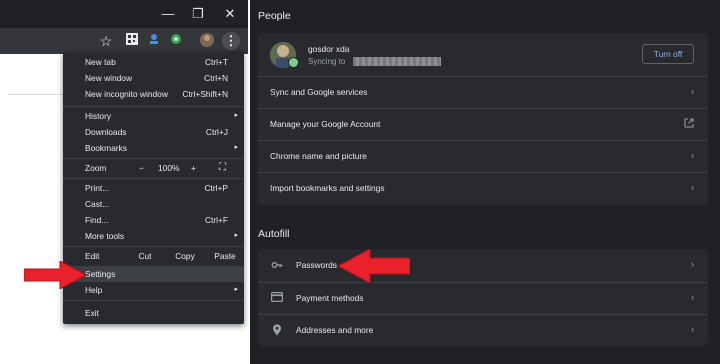 The image size is (720, 364). Describe the element at coordinates (153, 220) in the screenshot. I see `menu-item-find: Find... Ctrl+F` at that location.